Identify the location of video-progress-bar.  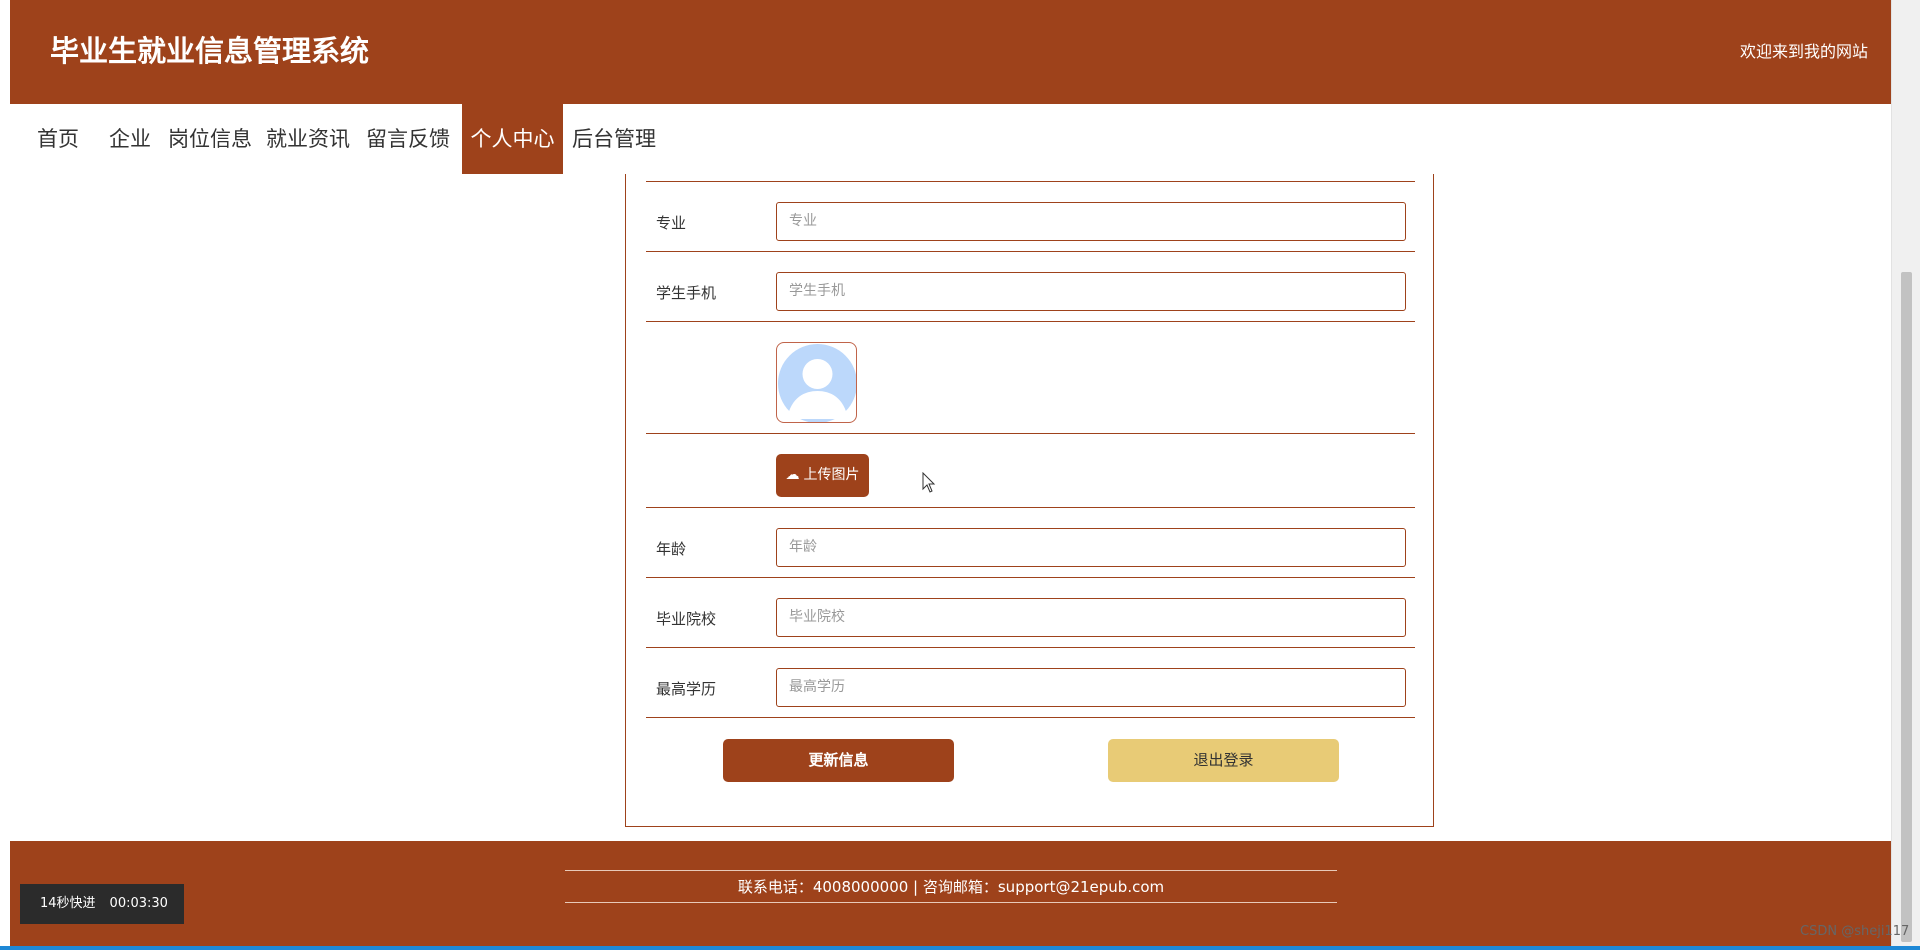
(960, 948).